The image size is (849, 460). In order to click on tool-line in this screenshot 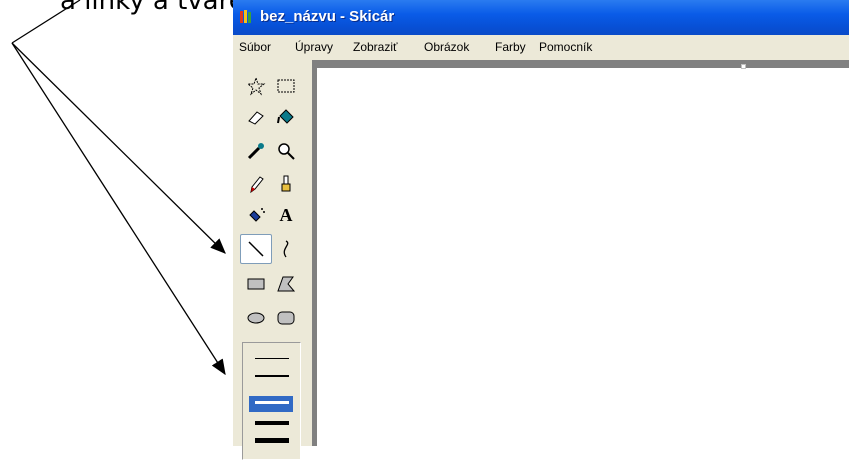, I will do `click(256, 249)`.